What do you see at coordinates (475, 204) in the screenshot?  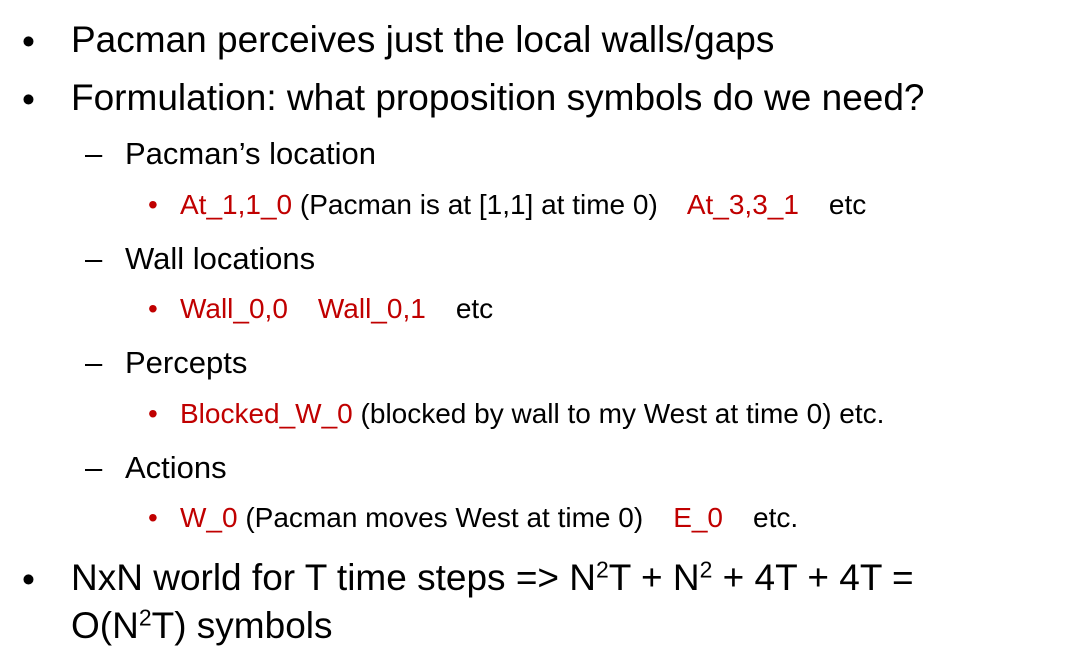 I see `symbol-description: (Pacman is at [1,1] at time 0)` at bounding box center [475, 204].